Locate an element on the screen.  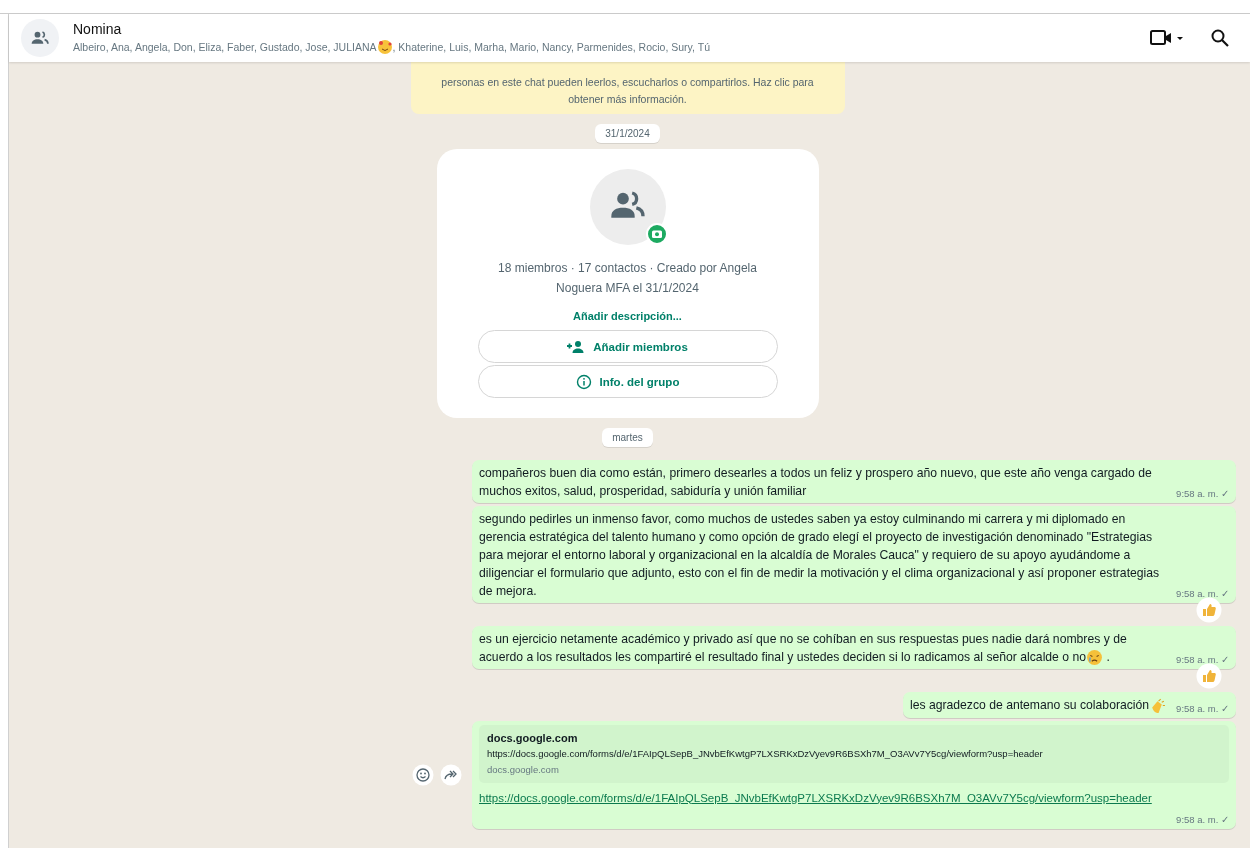
message-text: segundo pedirles un inmenso favor, como muchos de ustedes saben ya estoy culminando mi carrera y mi diplomado en gerencia estratégica del talento humano y como opción de grado elegí el proyecto de investigación denominado "Estrategias para mejorar el entorno laboral y organizacional en la alcaldía de Morales Cauca" y requiero de su apoyo ayudándome a diligenciar el formulario que adjunto, esto con el fin de medir la motivación y el clima organizacional y así proponer estrategias de mejora. is located at coordinates (820, 555).